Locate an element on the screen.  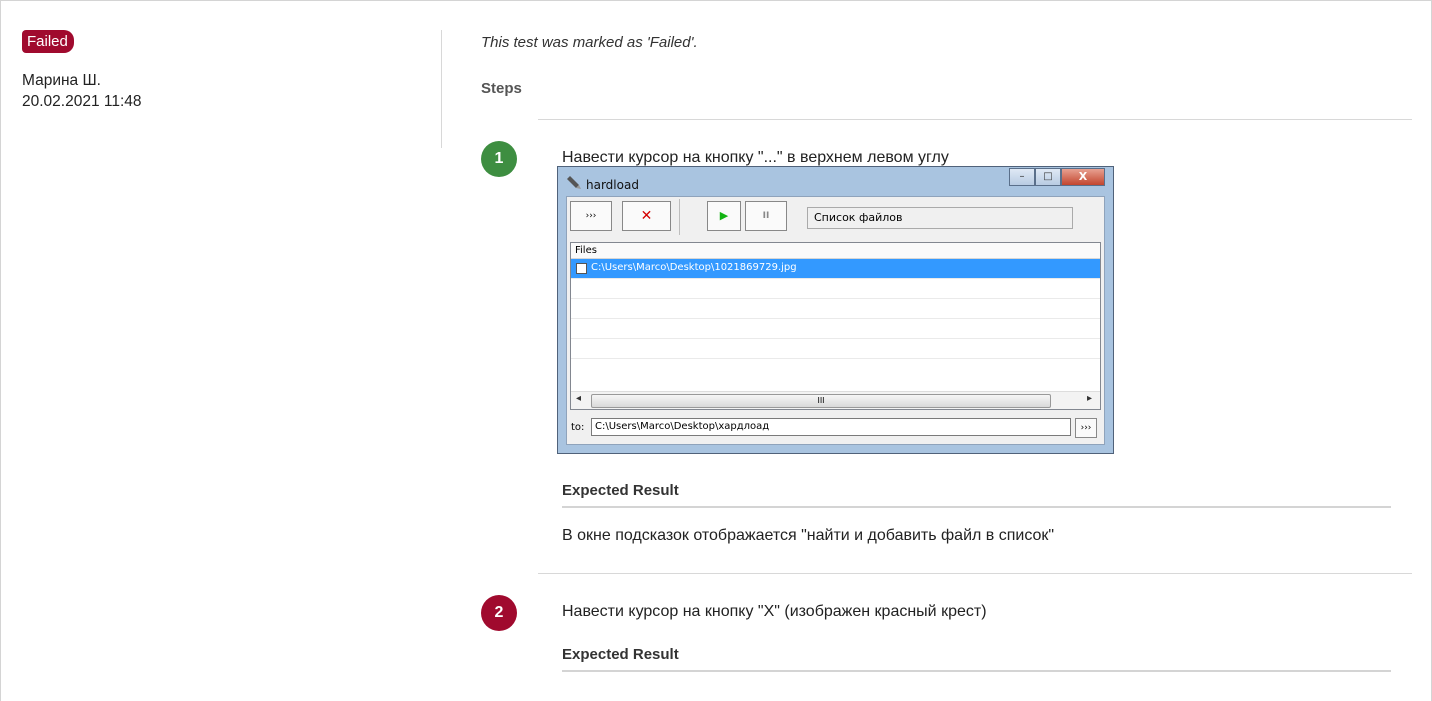
hardload-logo-icon is located at coordinates (574, 182).